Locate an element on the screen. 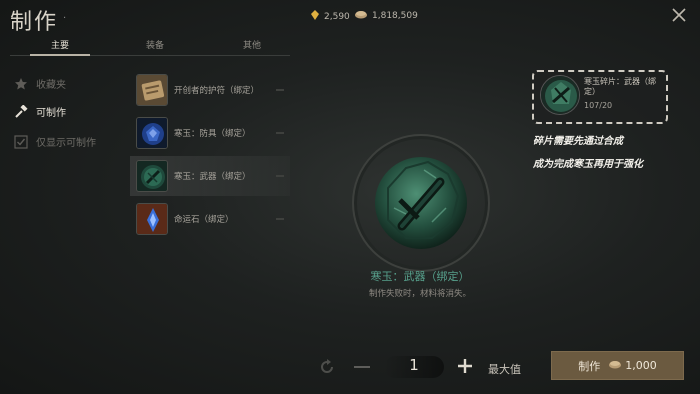 Image resolution: width=700 pixels, height=394 pixels. item-name: 寒玉：武器（绑定） is located at coordinates (420, 276).